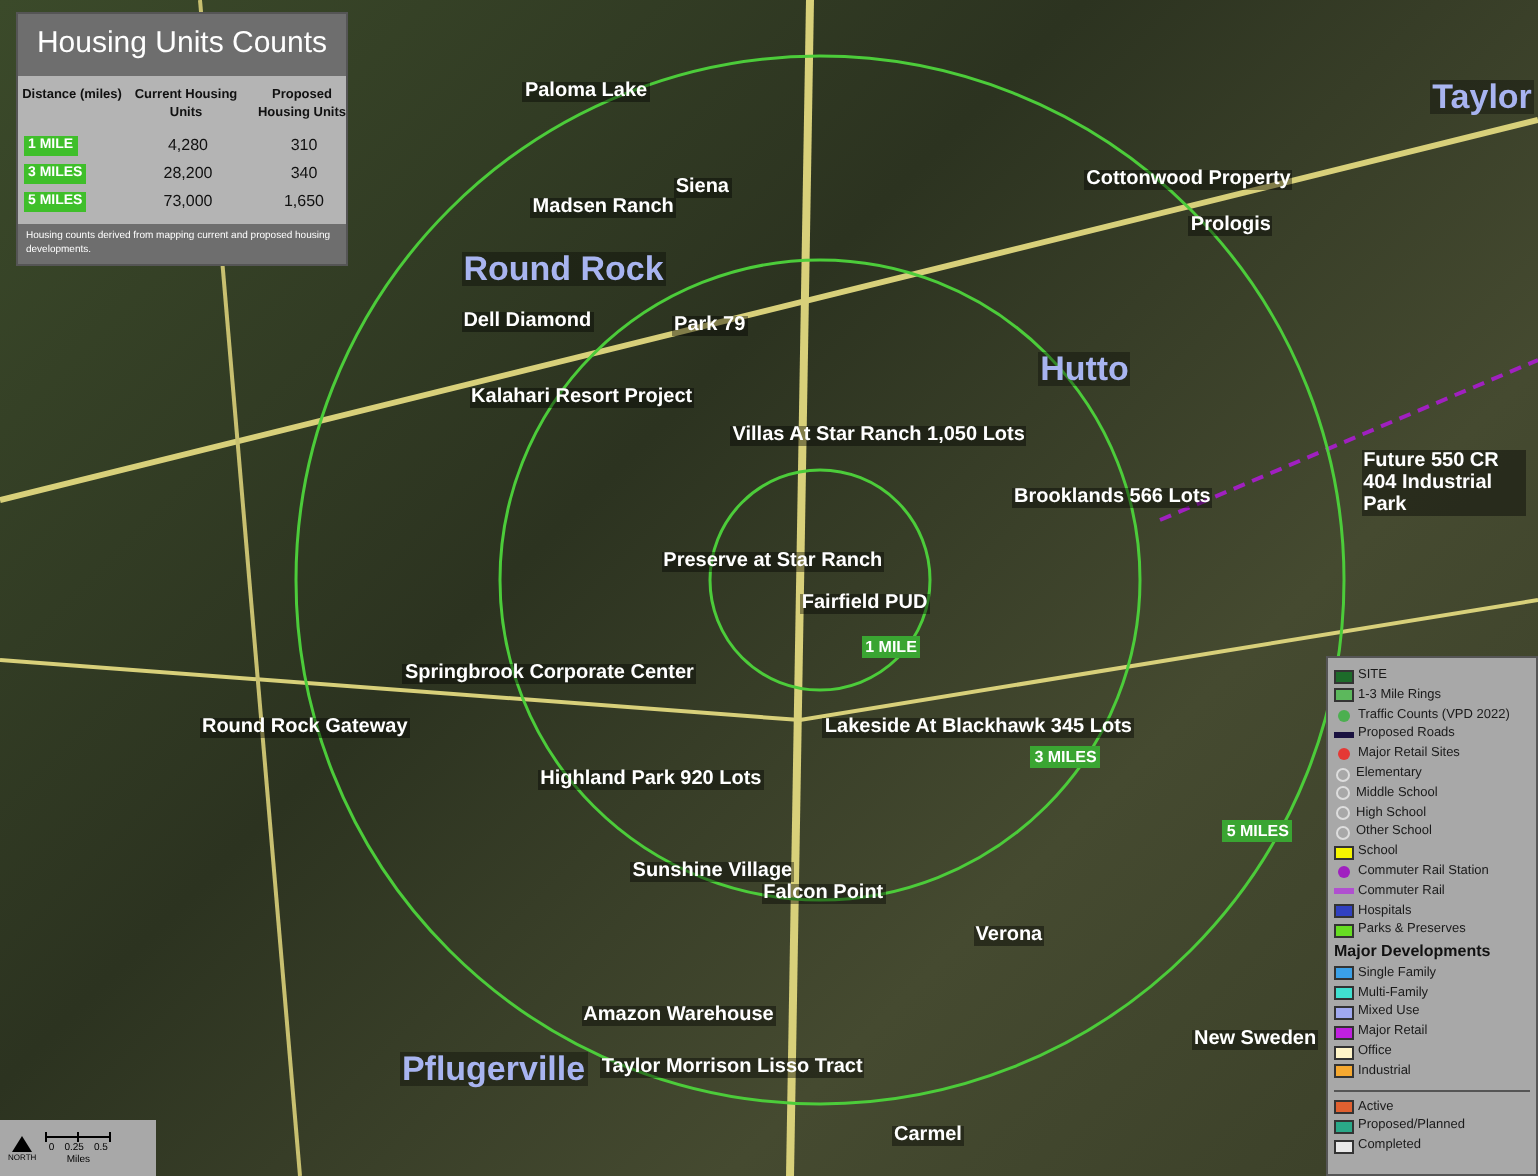 The image size is (1538, 1176). What do you see at coordinates (1084, 369) in the screenshot?
I see `city-label: Hutto` at bounding box center [1084, 369].